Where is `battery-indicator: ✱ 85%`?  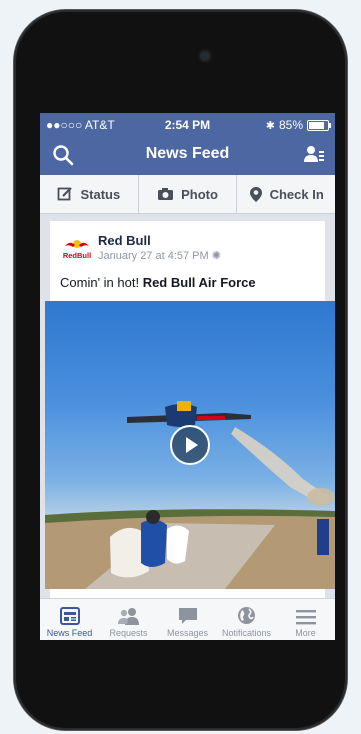
battery-indicator: ✱ 85% is located at coordinates (298, 125).